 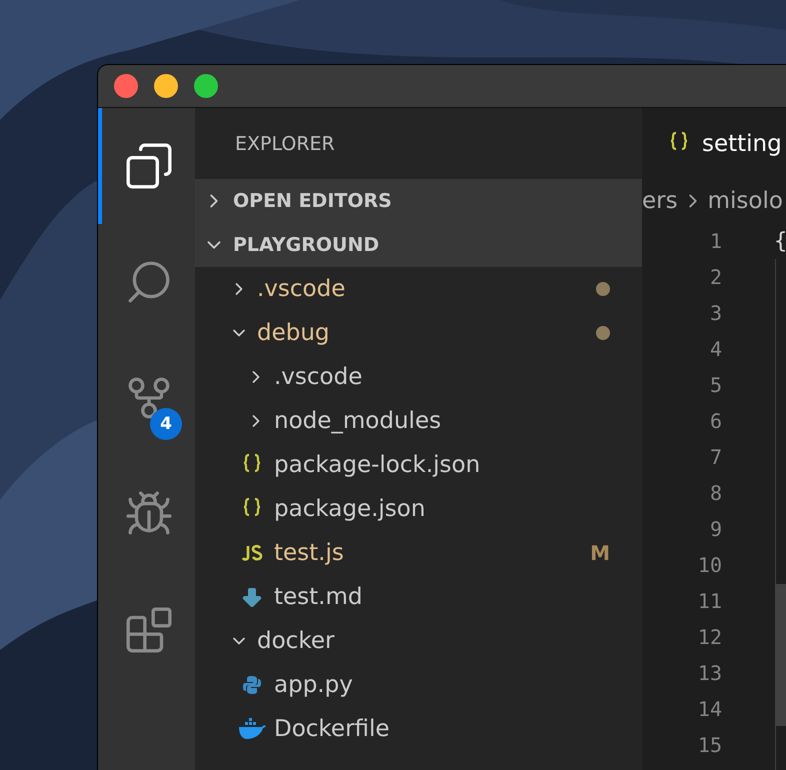 What do you see at coordinates (709, 565) in the screenshot?
I see `line-number: 10` at bounding box center [709, 565].